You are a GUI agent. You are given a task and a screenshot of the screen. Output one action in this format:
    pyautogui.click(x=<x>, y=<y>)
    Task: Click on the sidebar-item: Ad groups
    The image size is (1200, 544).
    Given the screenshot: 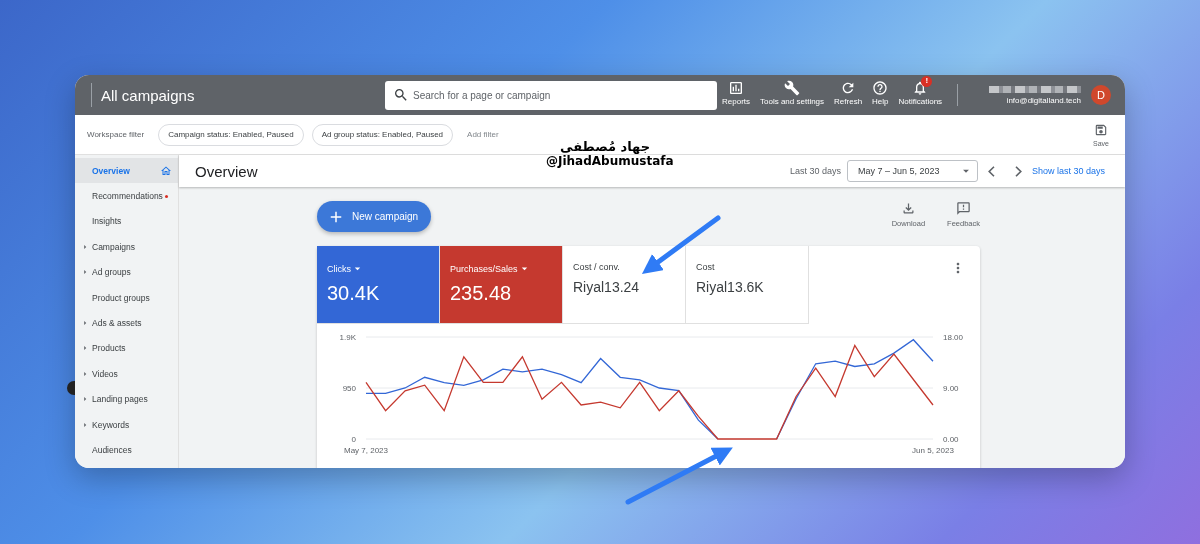 What is the action you would take?
    pyautogui.click(x=126, y=272)
    